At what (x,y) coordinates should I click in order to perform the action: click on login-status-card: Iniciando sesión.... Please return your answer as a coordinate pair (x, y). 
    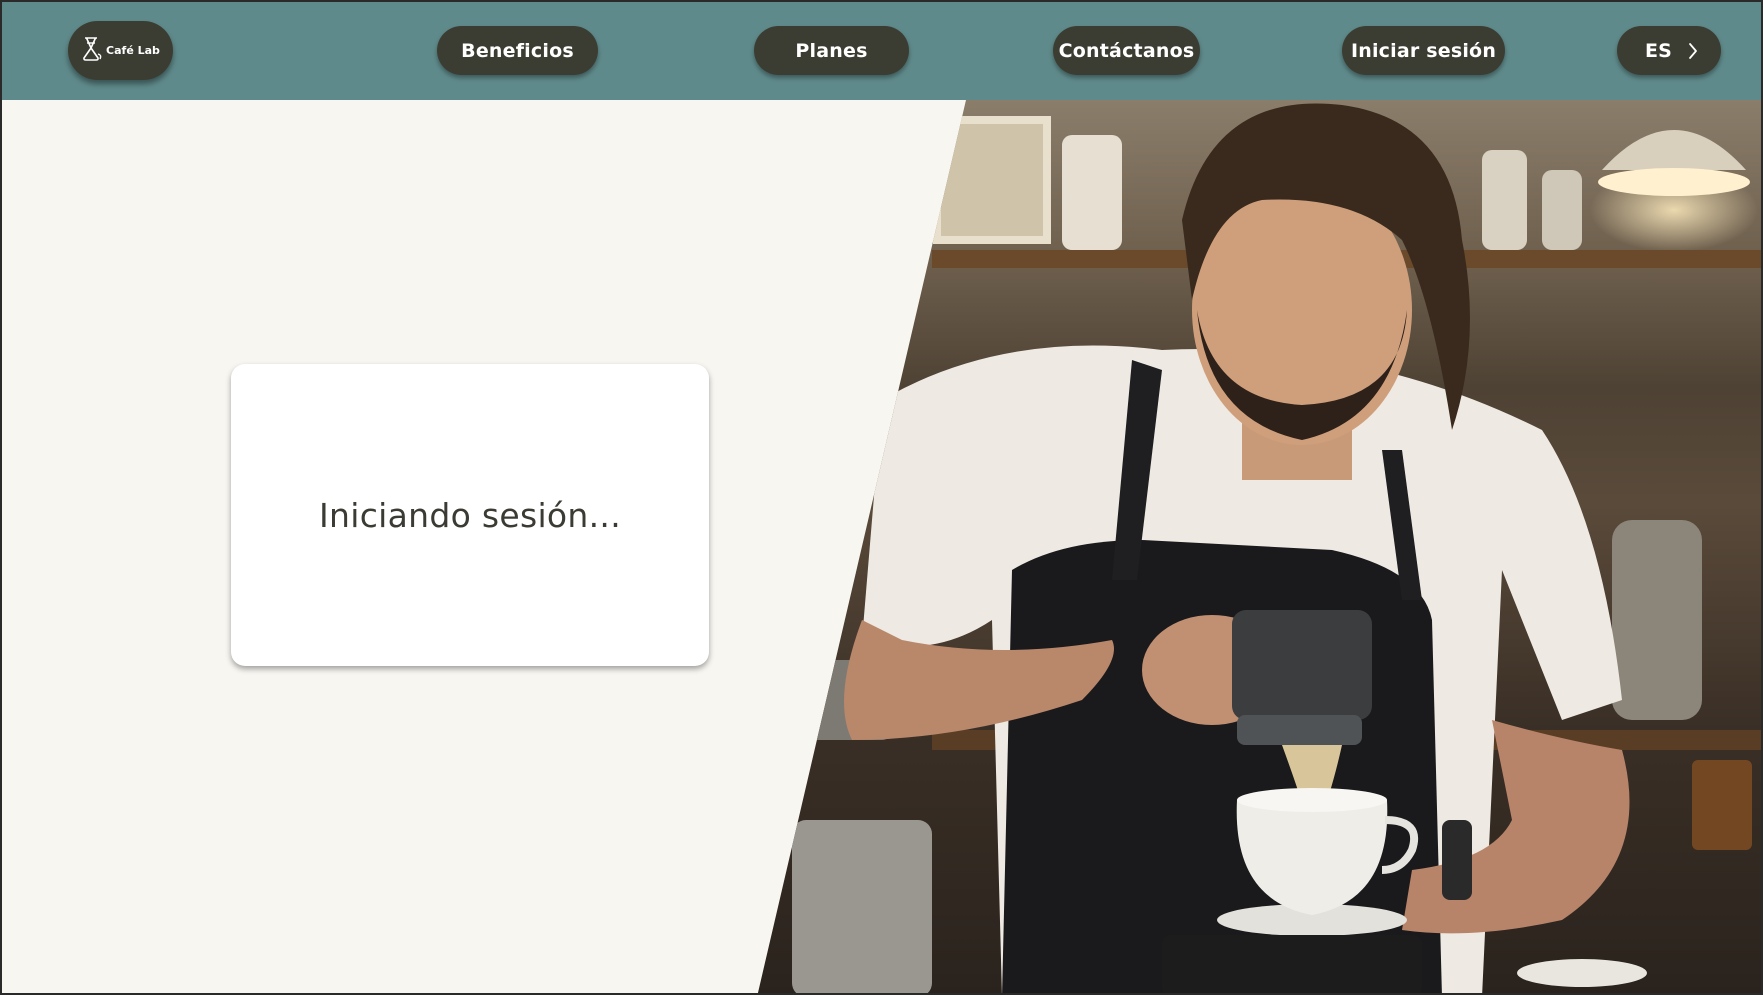
    Looking at the image, I should click on (470, 515).